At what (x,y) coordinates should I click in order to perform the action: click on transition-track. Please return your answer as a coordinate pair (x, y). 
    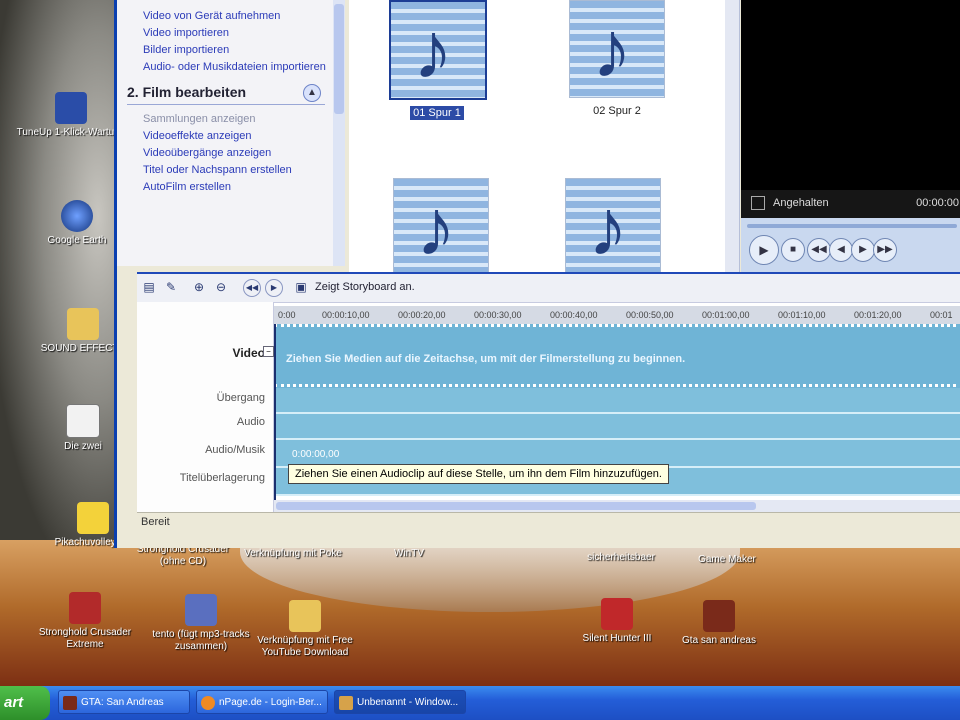
    Looking at the image, I should click on (617, 401).